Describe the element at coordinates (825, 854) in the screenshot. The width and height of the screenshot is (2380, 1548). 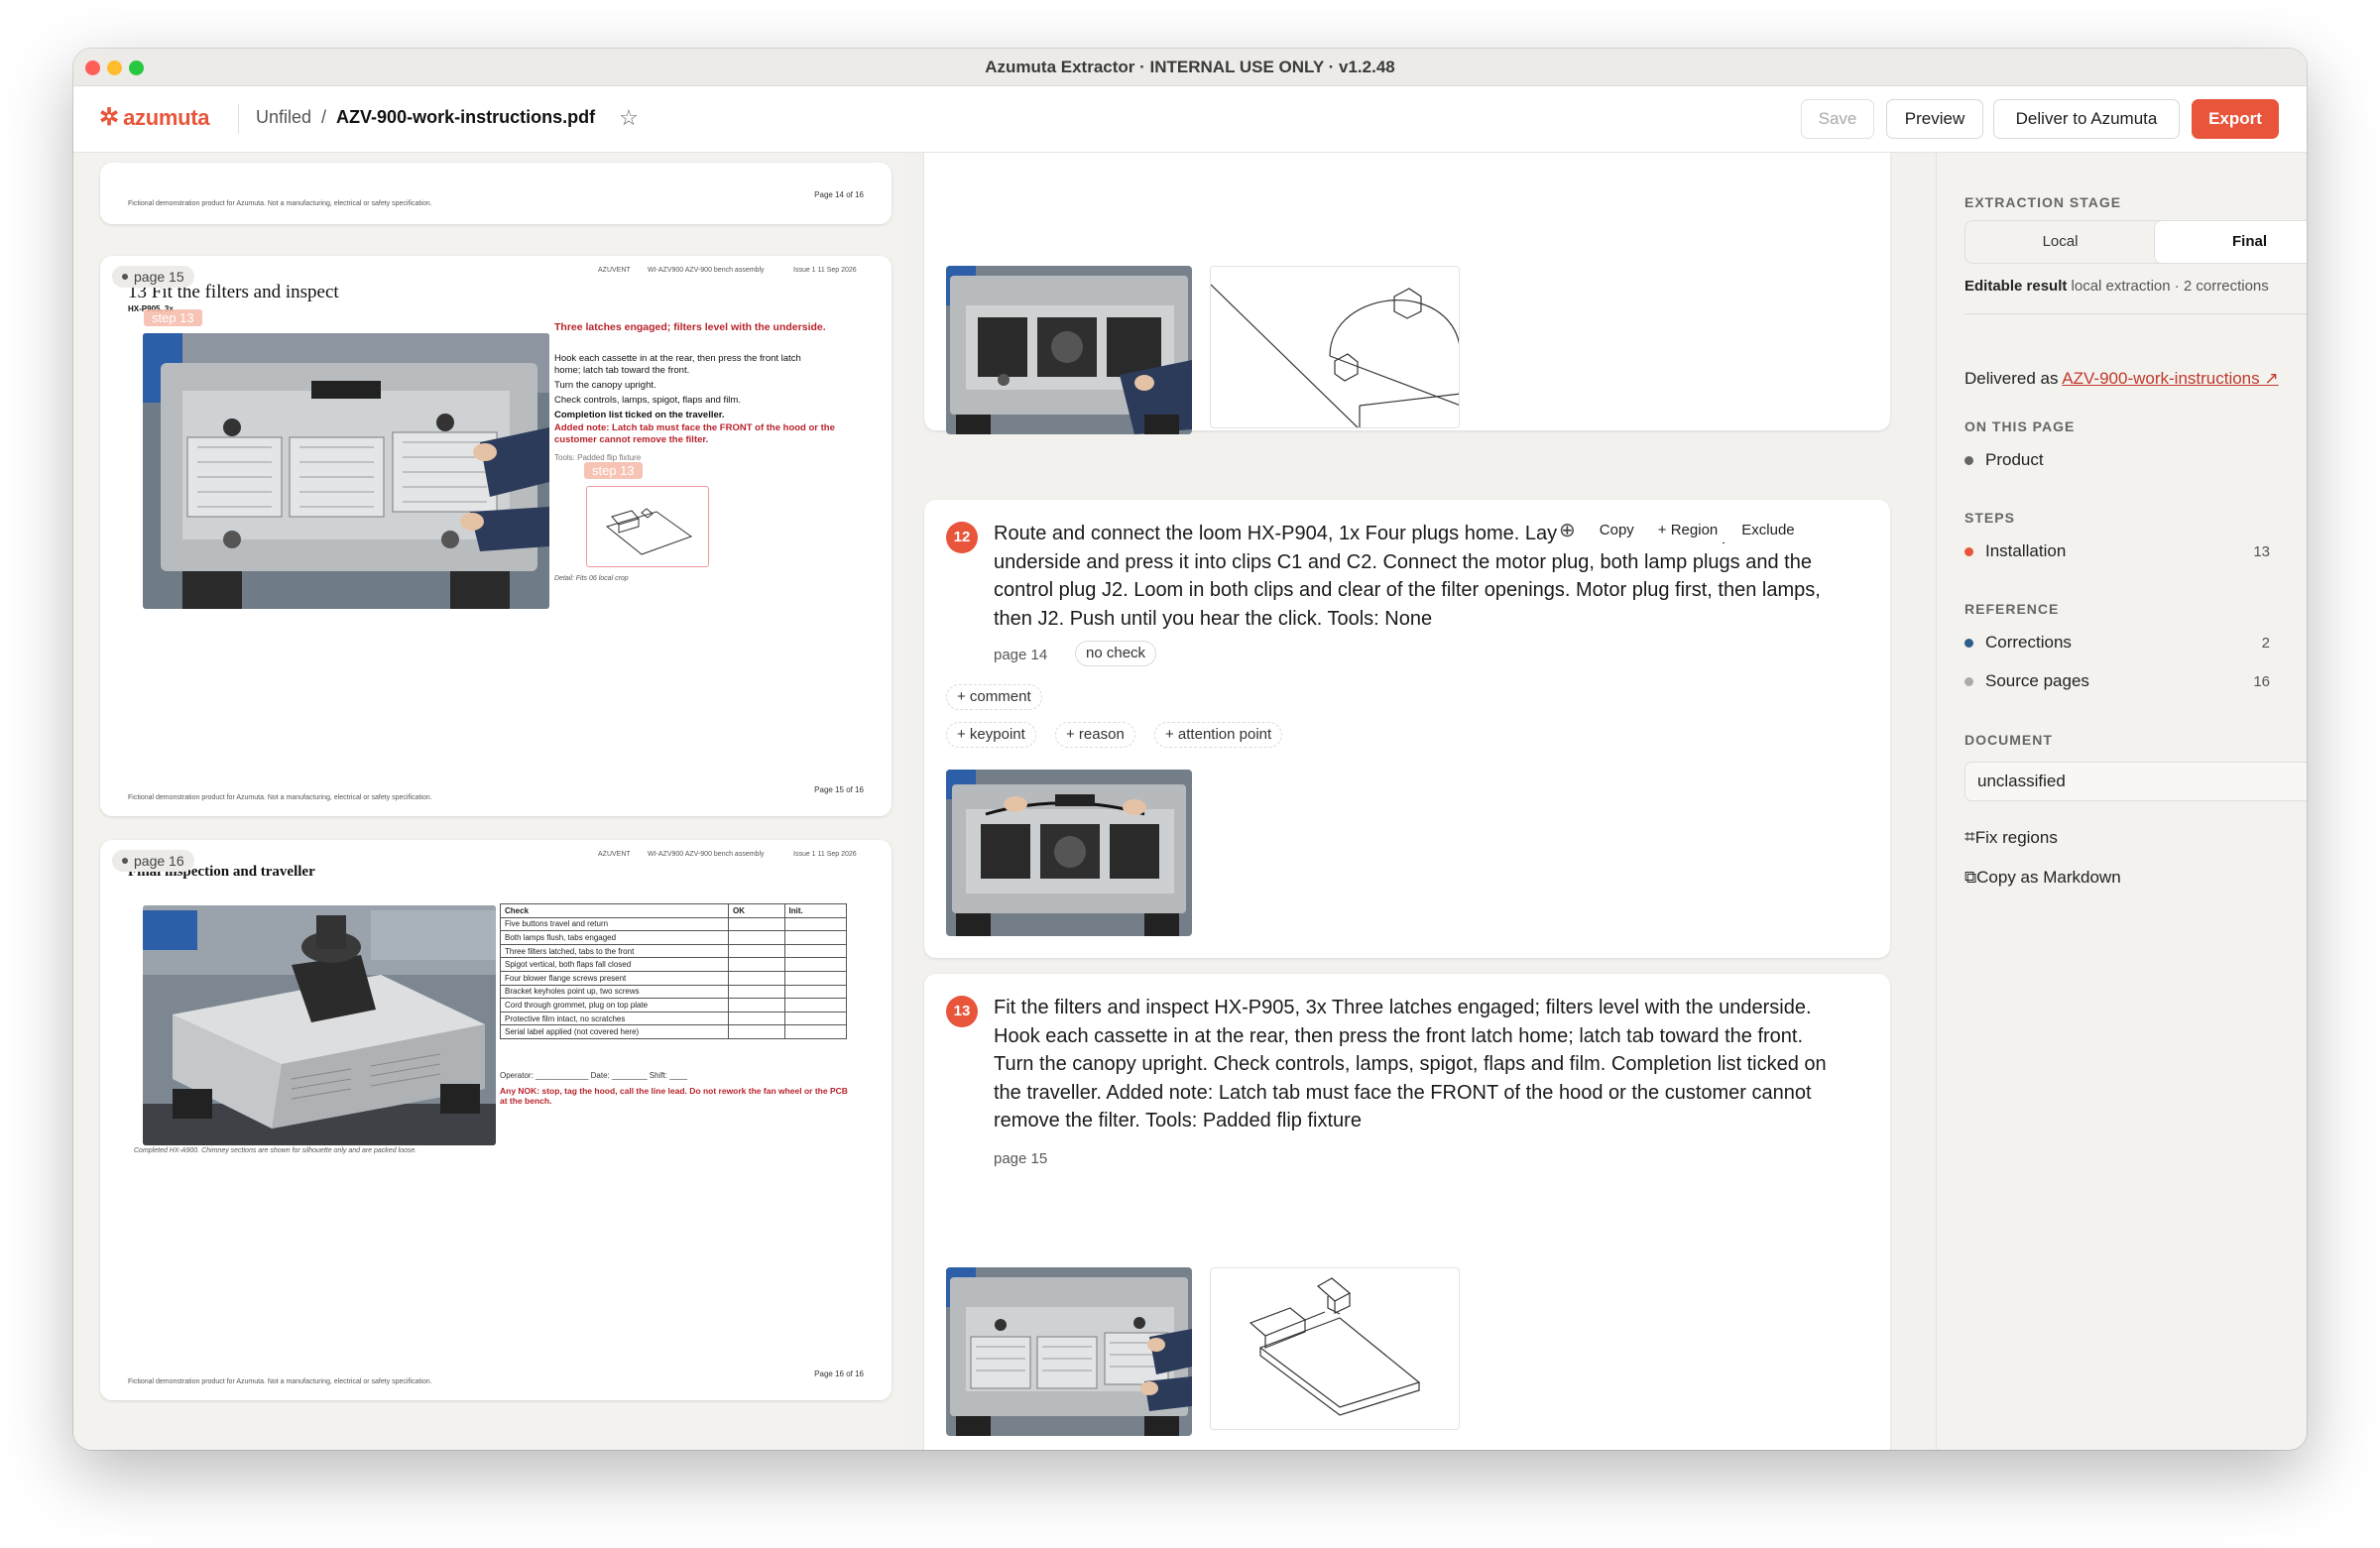
I see `page16-header-issue: Issue 1 11 Sep 2026` at that location.